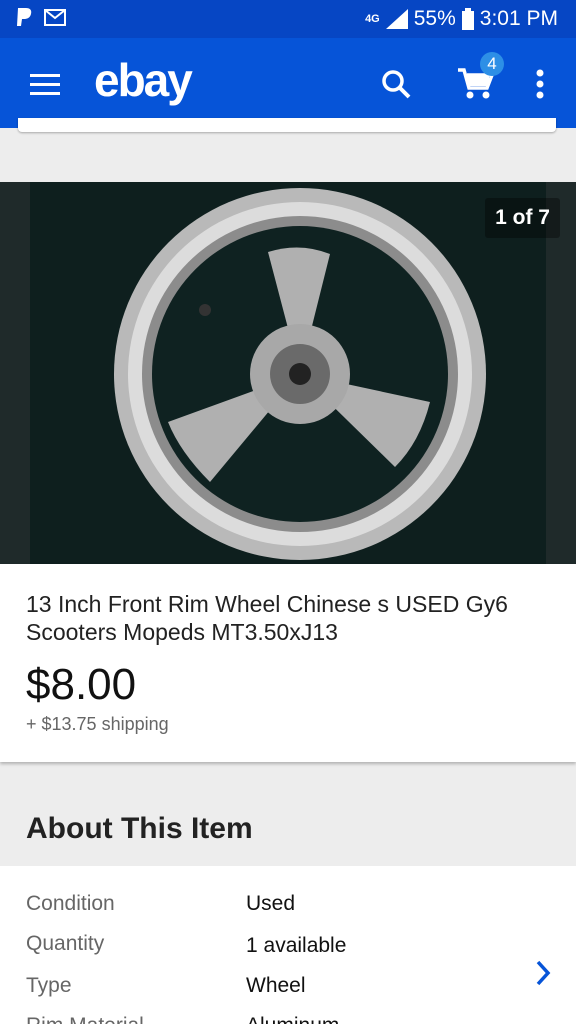 This screenshot has height=1024, width=576. Describe the element at coordinates (492, 64) in the screenshot. I see `cart-count-badge: 4` at that location.